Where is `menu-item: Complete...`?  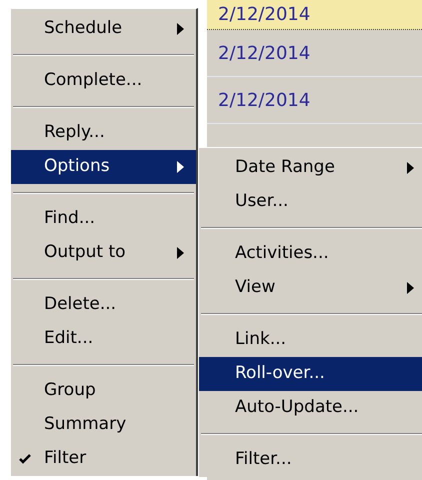
menu-item: Complete... is located at coordinates (103, 81).